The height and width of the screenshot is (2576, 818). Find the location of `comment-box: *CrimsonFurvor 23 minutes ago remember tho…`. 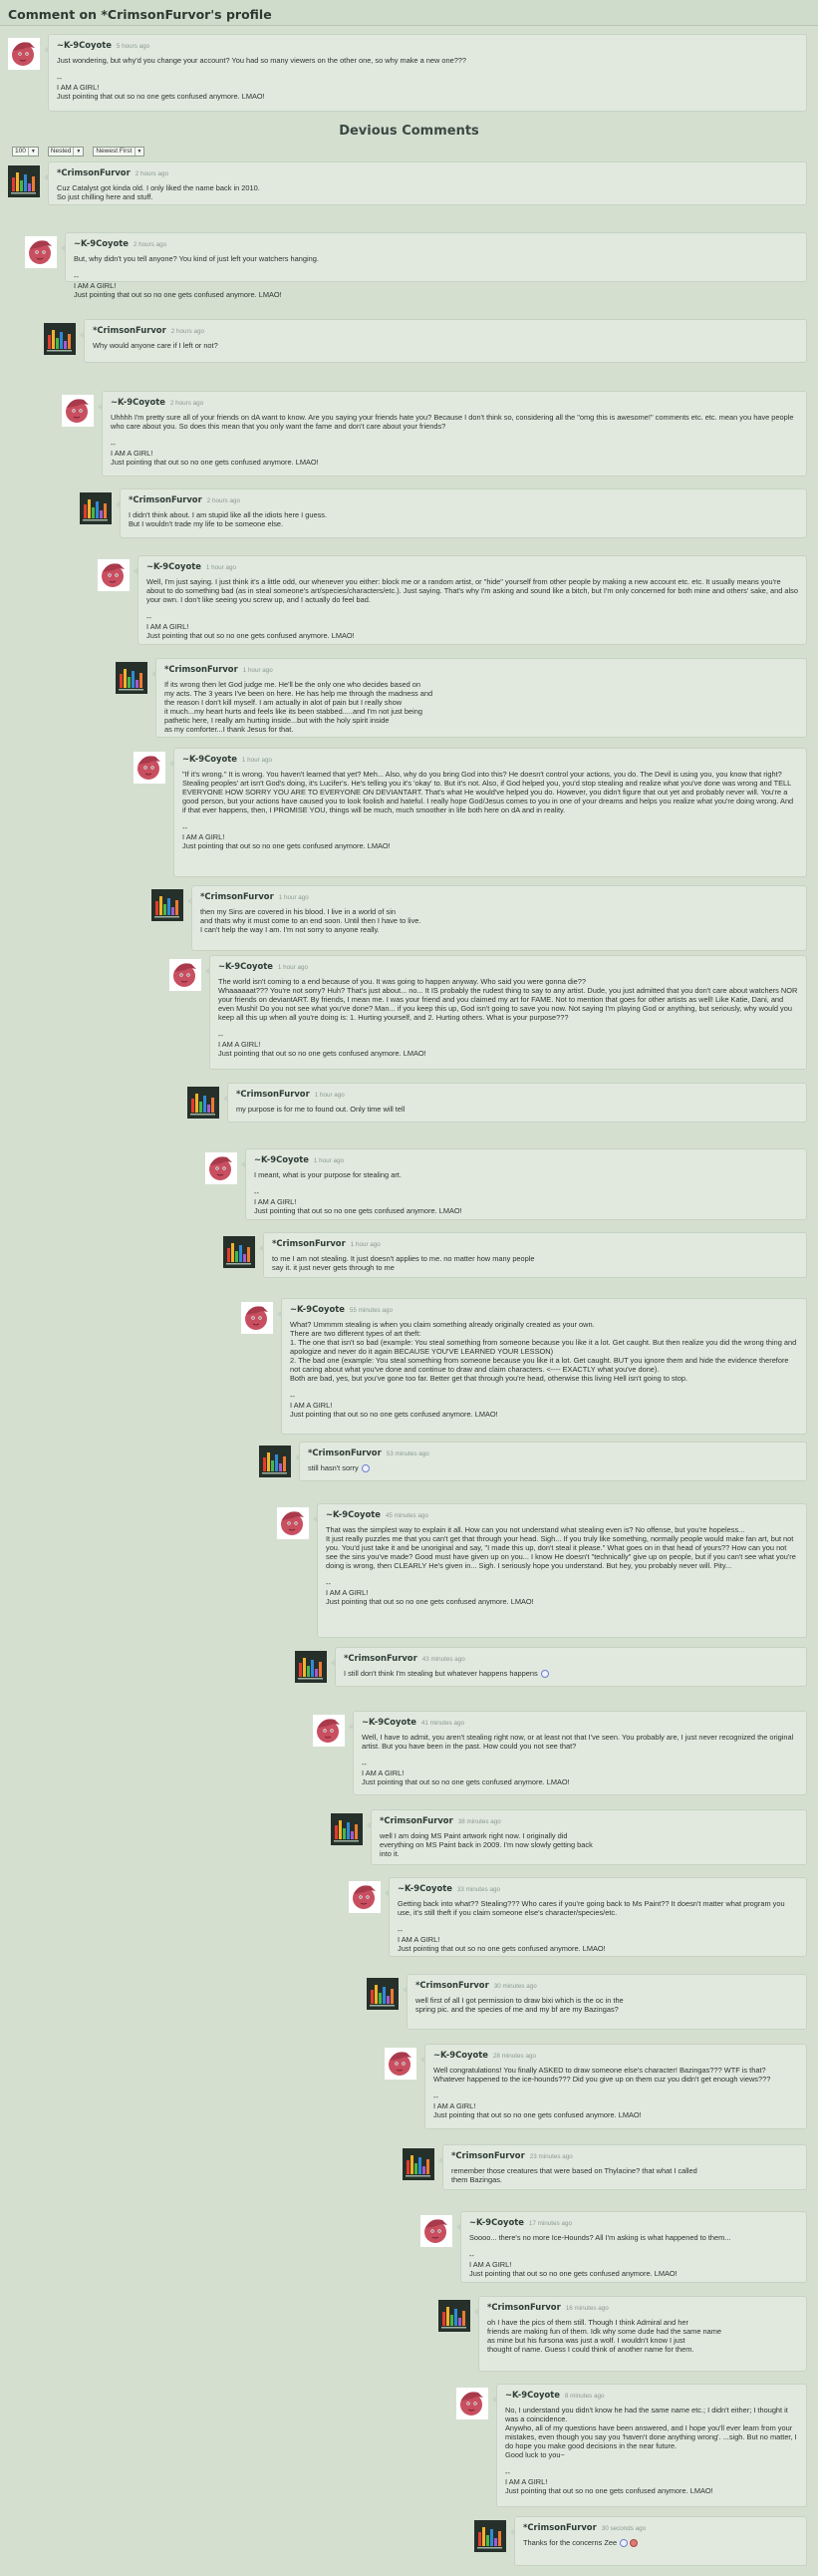

comment-box: *CrimsonFurvor 23 minutes ago remember tho… is located at coordinates (623, 2167).